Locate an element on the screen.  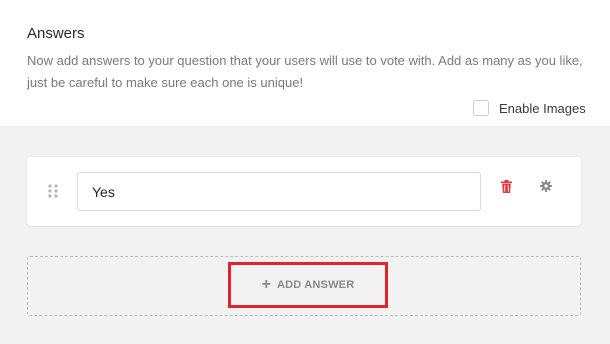
trash-icon is located at coordinates (506, 186).